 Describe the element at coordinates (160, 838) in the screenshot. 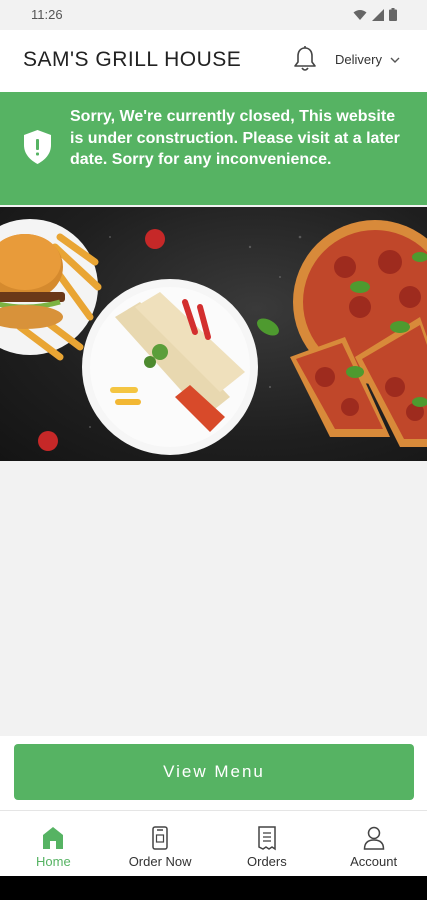

I see `phone-icon` at that location.